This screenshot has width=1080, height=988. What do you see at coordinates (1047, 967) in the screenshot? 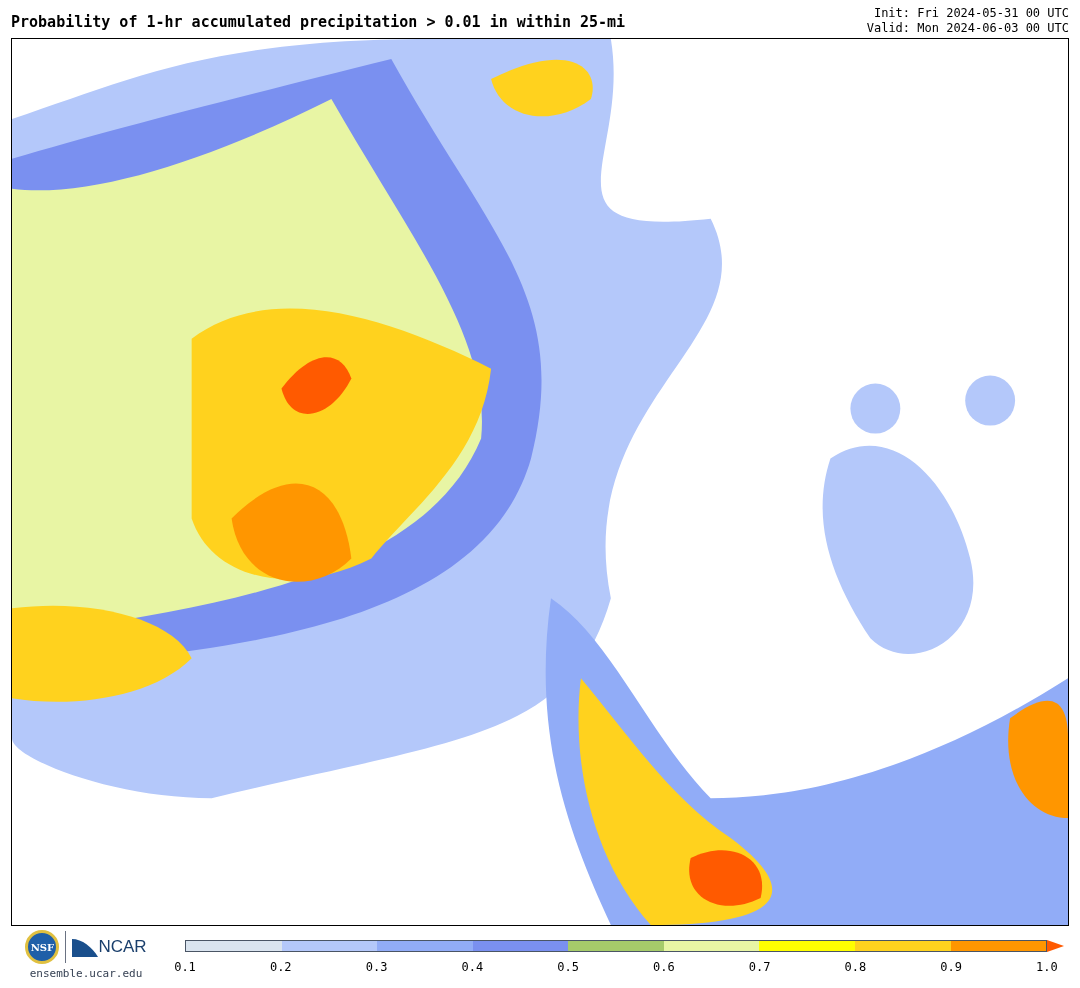
I see `colorbar-tick-label: 1.0` at bounding box center [1047, 967].